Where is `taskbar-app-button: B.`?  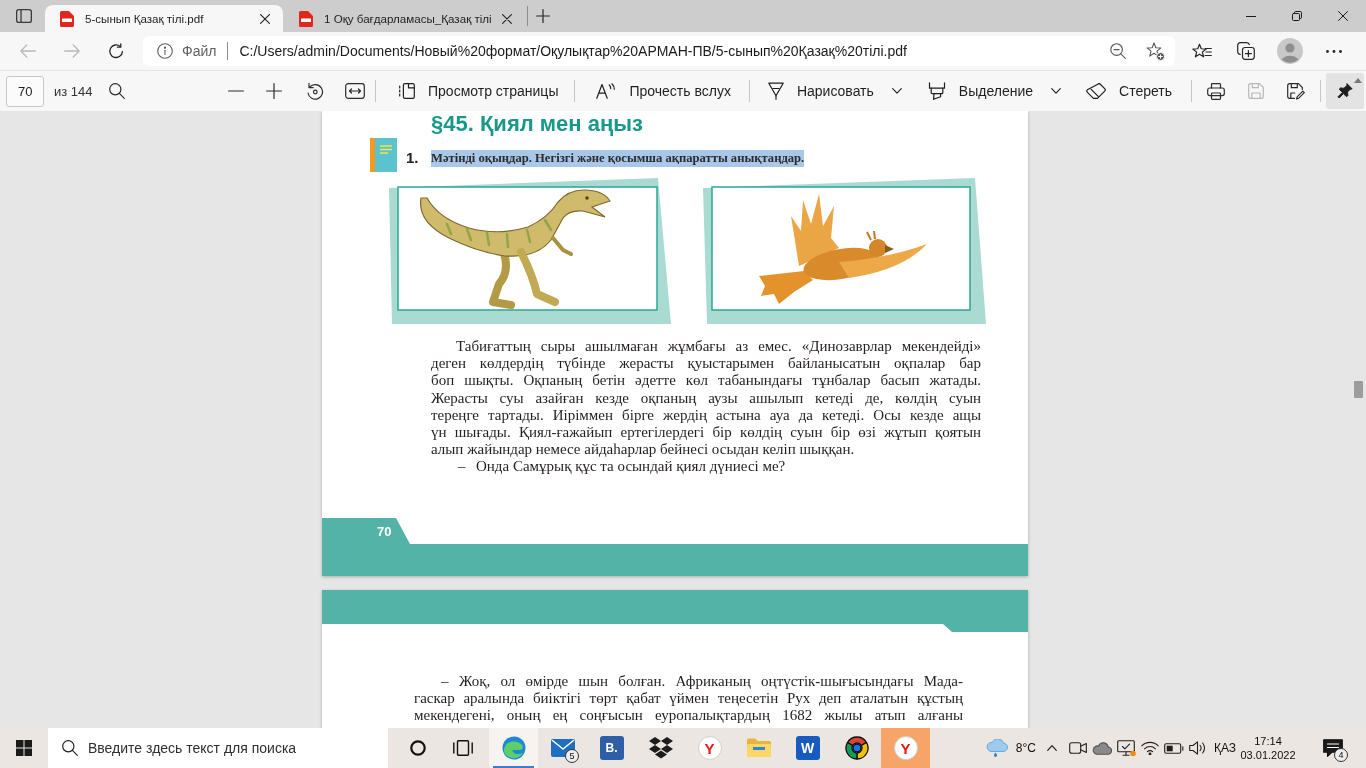
taskbar-app-button: B. is located at coordinates (611, 748).